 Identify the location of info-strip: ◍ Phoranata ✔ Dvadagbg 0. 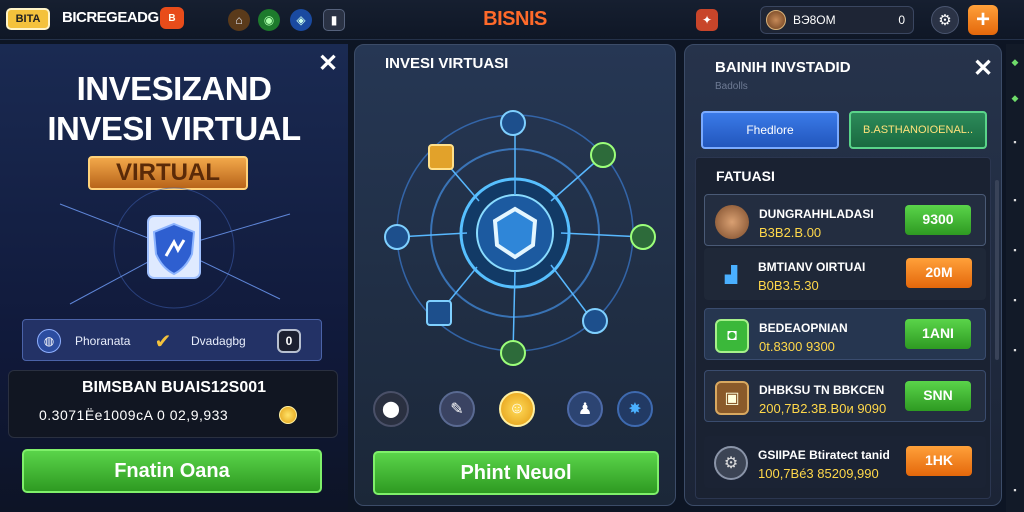
(172, 340).